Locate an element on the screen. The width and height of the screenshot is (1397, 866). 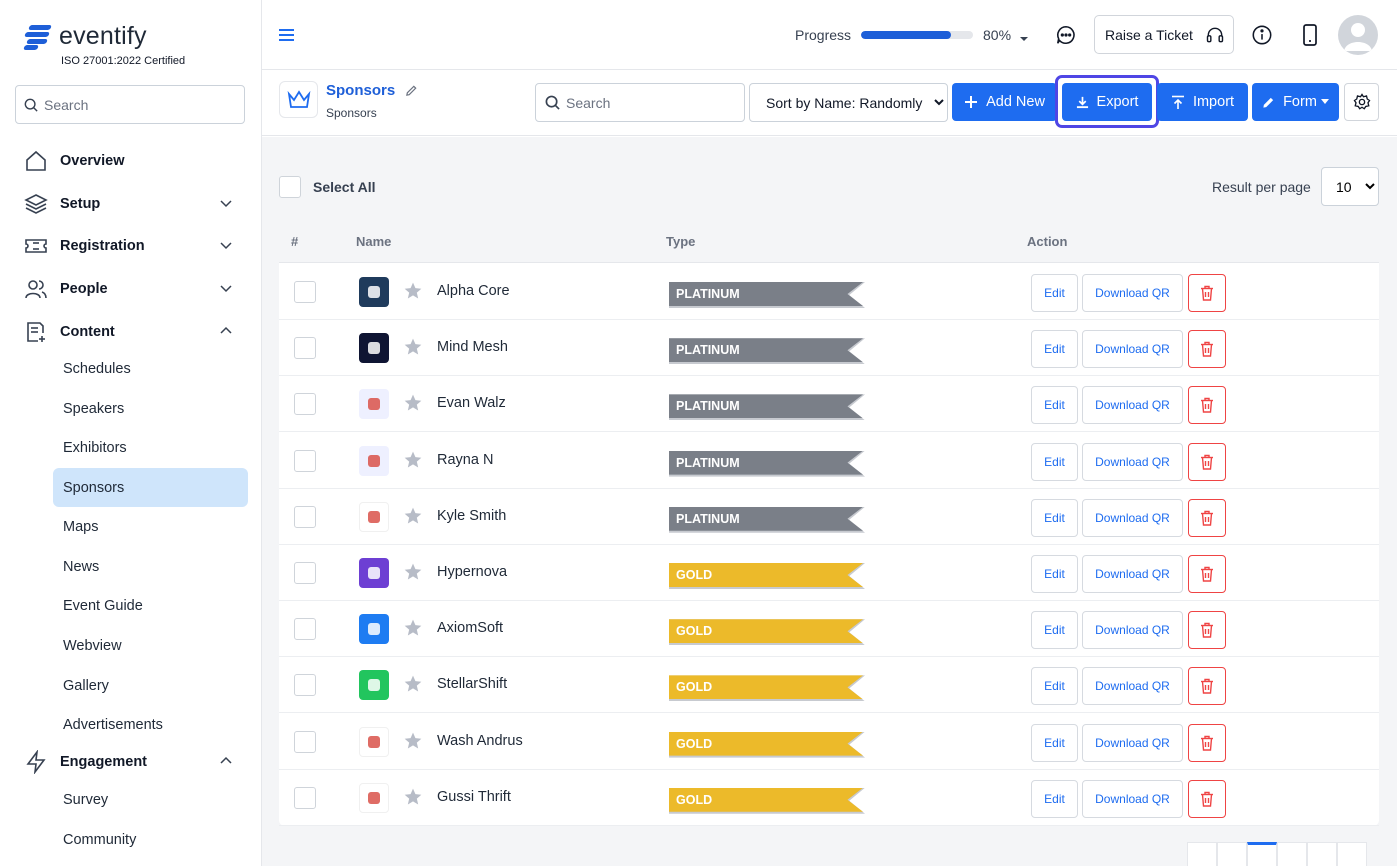
sort-select: Sort by Name: Randomly is located at coordinates (848, 102).